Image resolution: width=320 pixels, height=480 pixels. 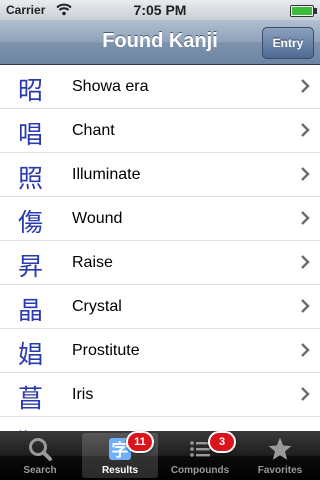 What do you see at coordinates (31, 398) in the screenshot?
I see `kanji-character: 菖` at bounding box center [31, 398].